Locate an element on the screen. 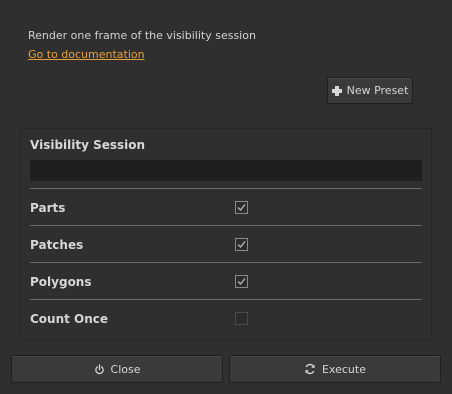  documentation-link: Go to documentation is located at coordinates (86, 54).